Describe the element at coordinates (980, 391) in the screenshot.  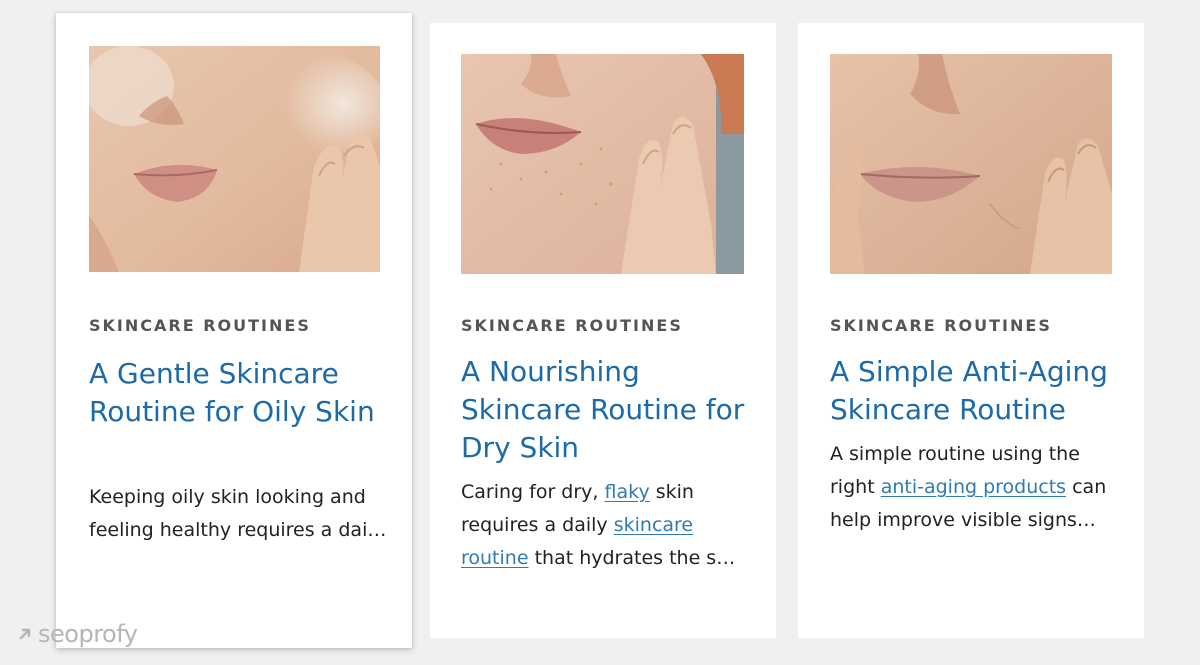
I see `article-title-link: A Simple Anti-Aging Skincare Routine` at that location.